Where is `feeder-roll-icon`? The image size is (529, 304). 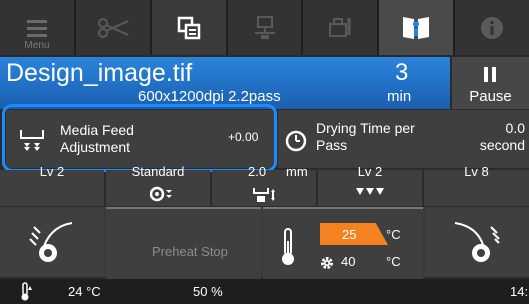
feeder-roll-icon is located at coordinates (51, 242).